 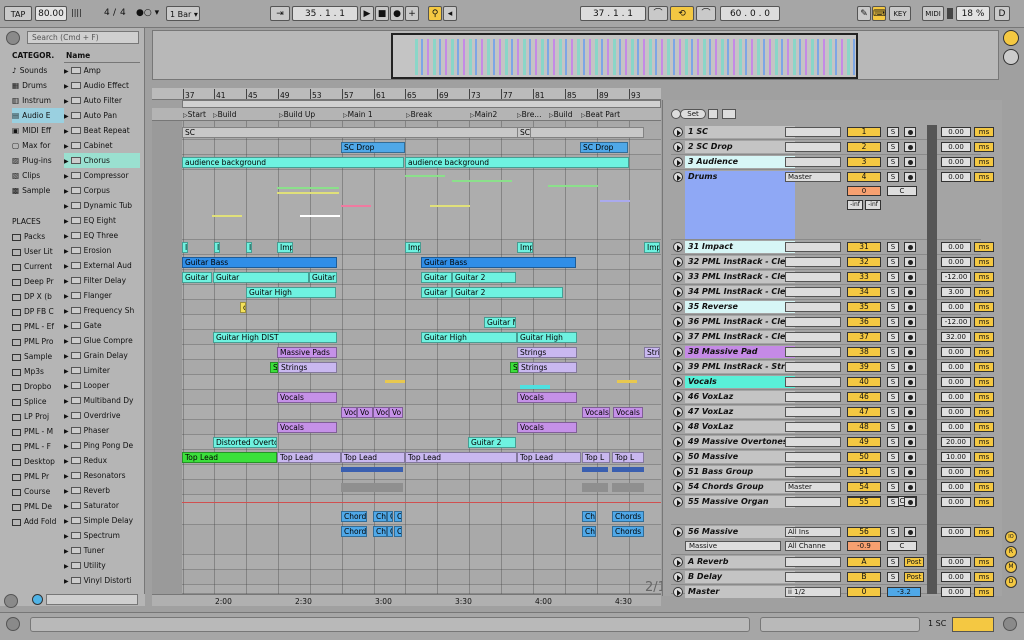 I want to click on quantize-menu: 1 Bar ▾, so click(x=183, y=13).